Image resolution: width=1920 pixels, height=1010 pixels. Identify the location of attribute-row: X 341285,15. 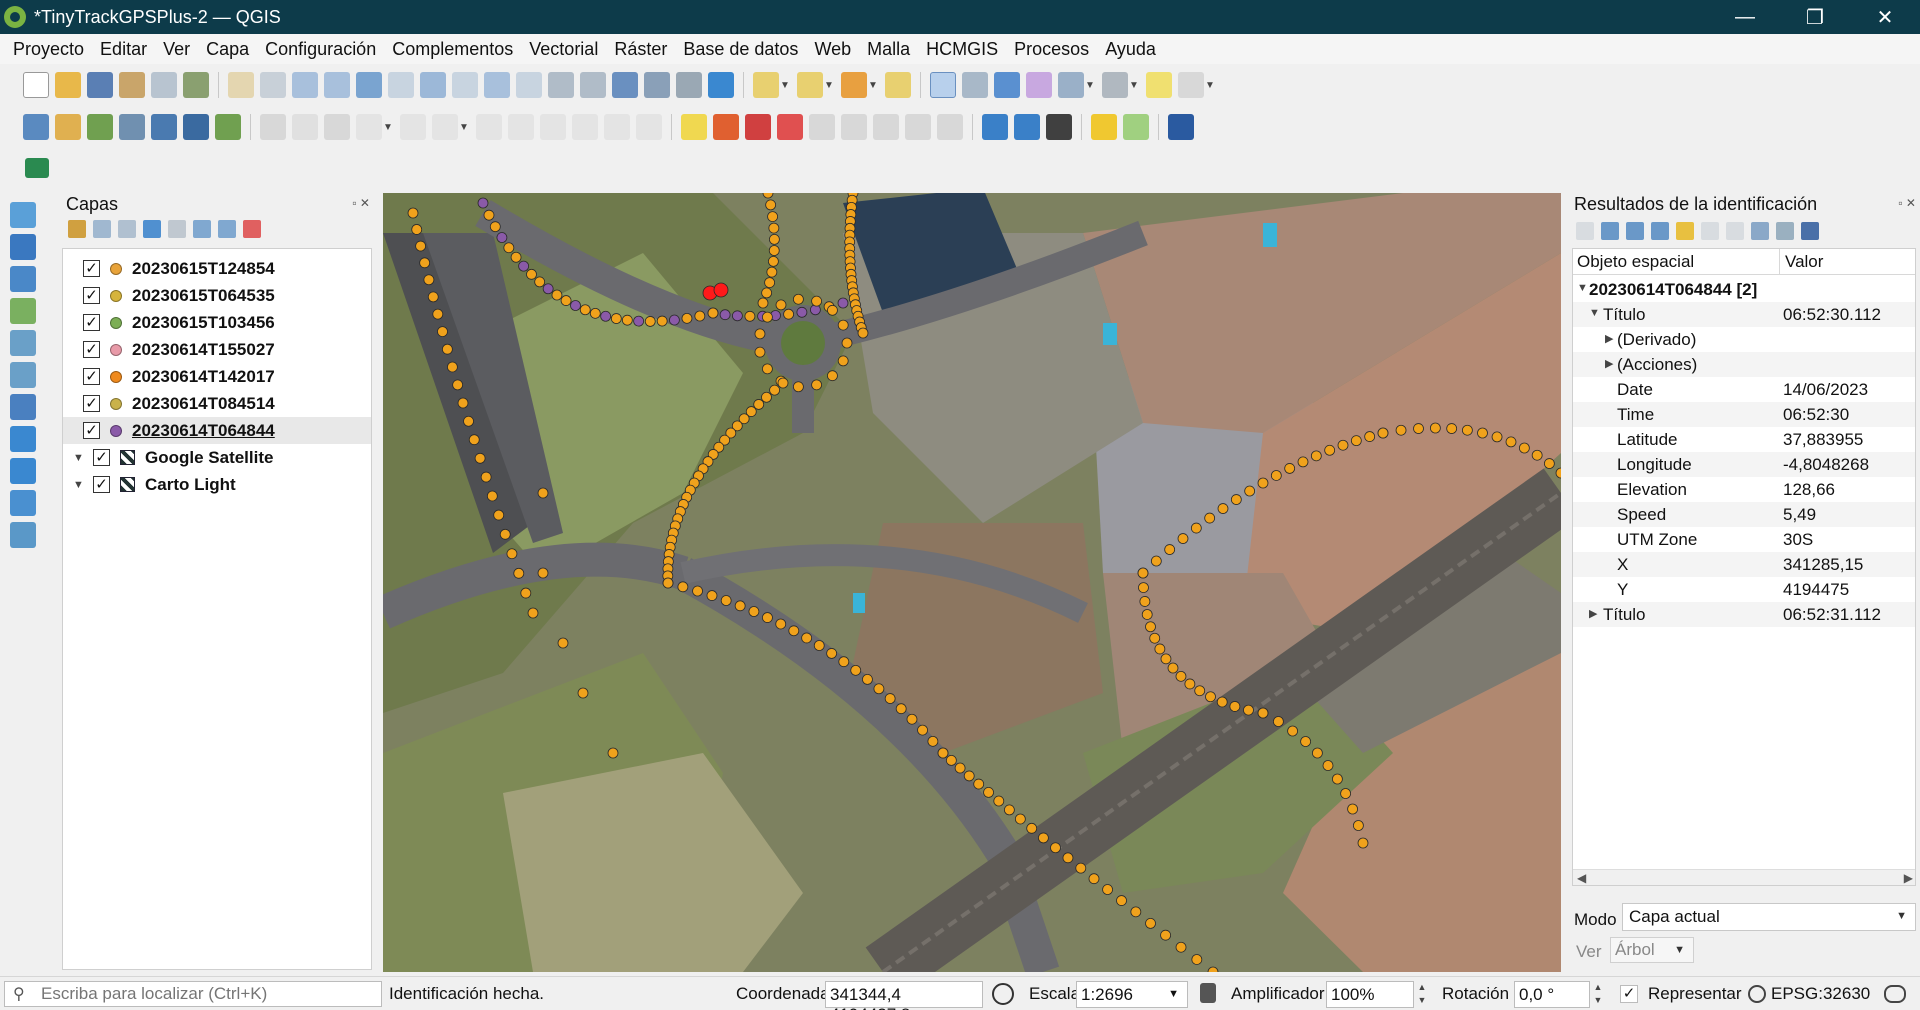
(1744, 564).